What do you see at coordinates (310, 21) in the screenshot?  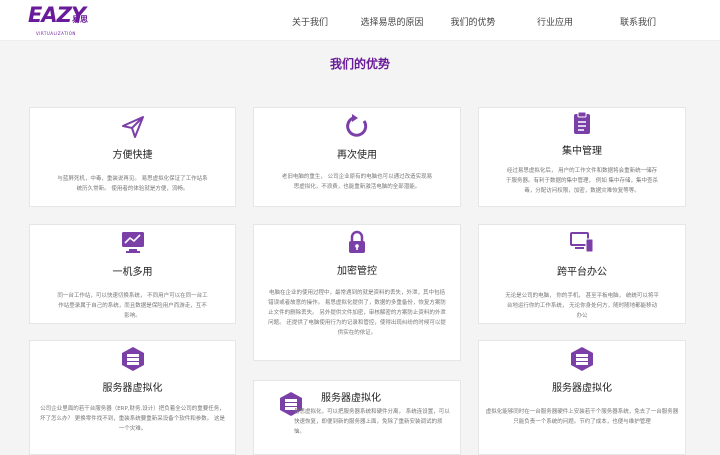 I see `nav-item-about: 关于我们` at bounding box center [310, 21].